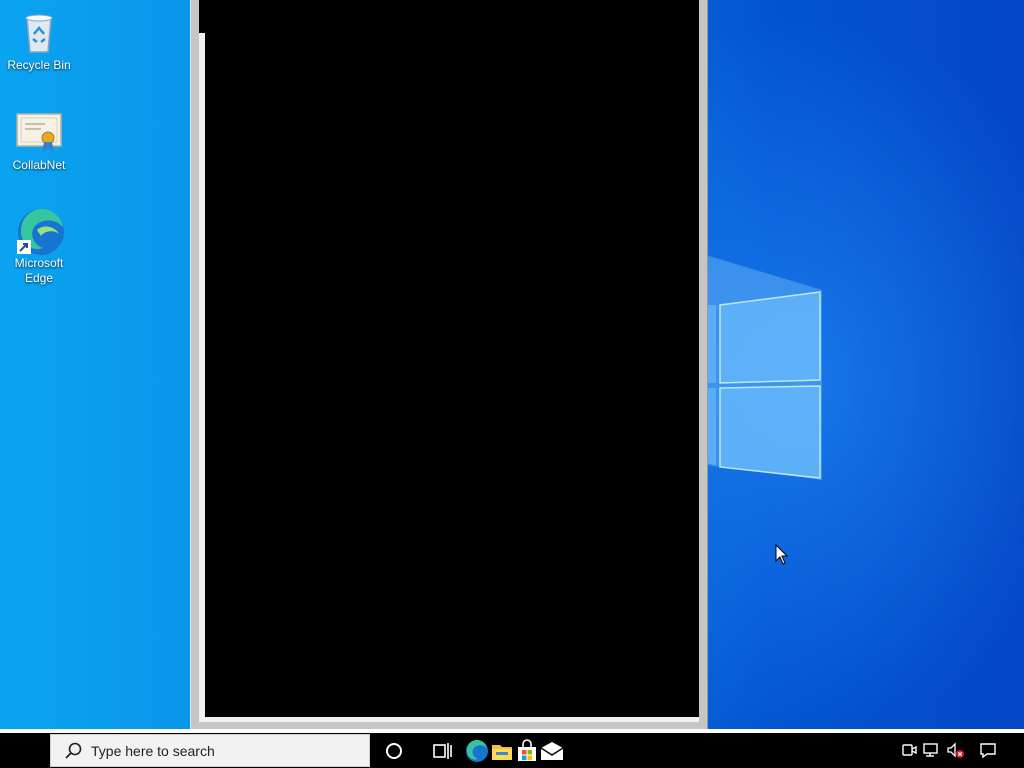 This screenshot has width=1024, height=768. Describe the element at coordinates (988, 750) in the screenshot. I see `notification-icon` at that location.